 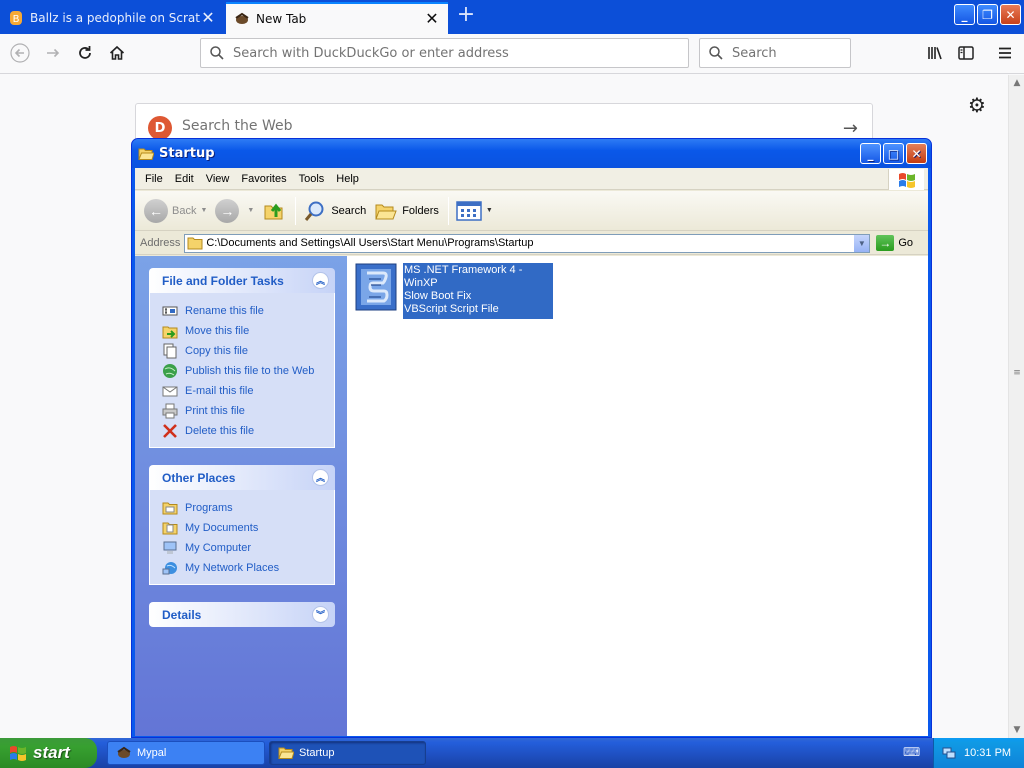 I want to click on reload-icon, so click(x=85, y=53).